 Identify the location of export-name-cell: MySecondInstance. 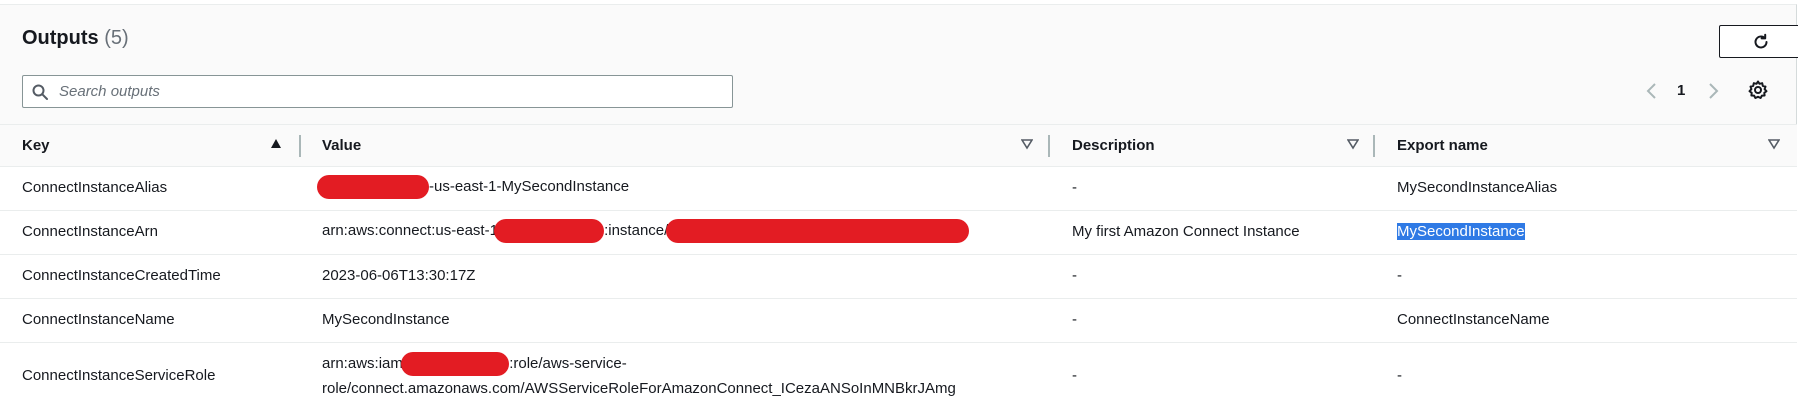
(1461, 231).